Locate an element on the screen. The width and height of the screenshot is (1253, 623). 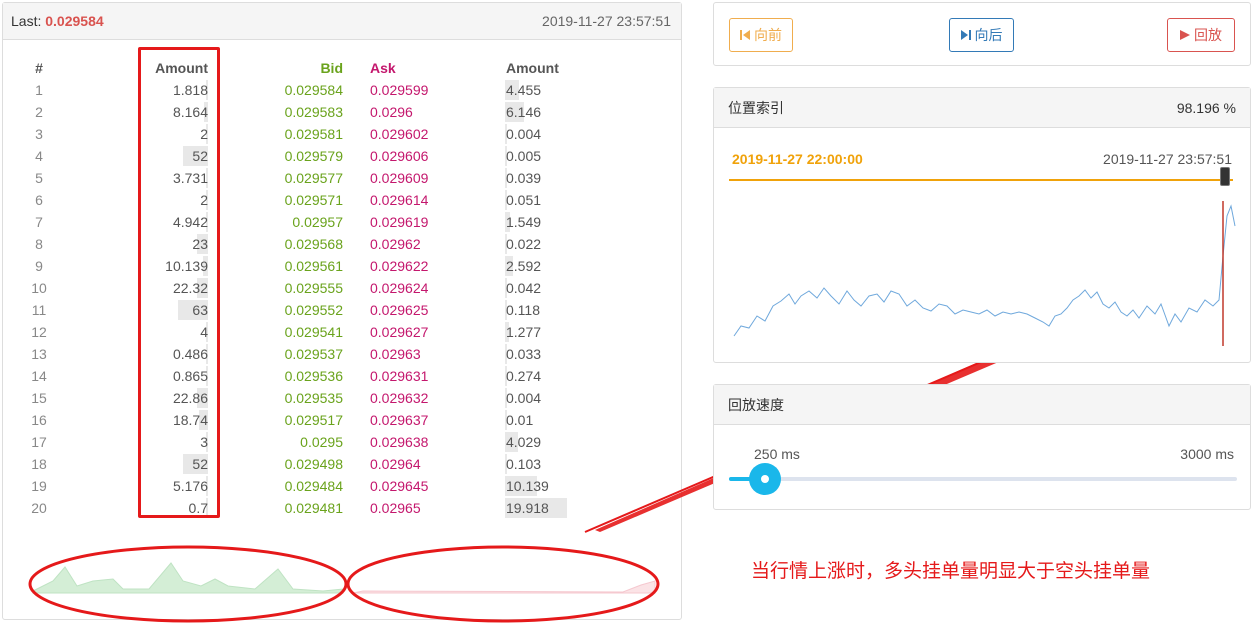
speed-handle-dot is located at coordinates (764, 479).